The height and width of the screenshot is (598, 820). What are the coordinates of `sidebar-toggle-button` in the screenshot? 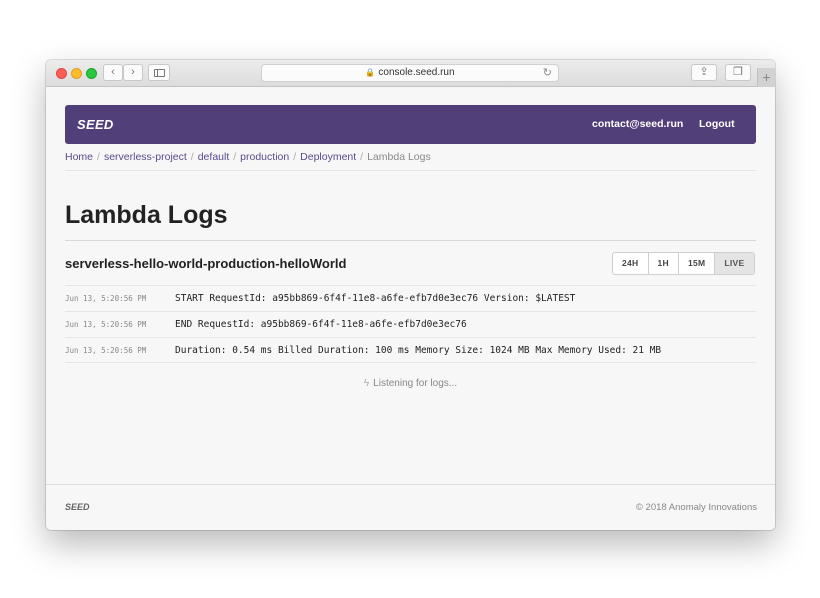 It's located at (159, 72).